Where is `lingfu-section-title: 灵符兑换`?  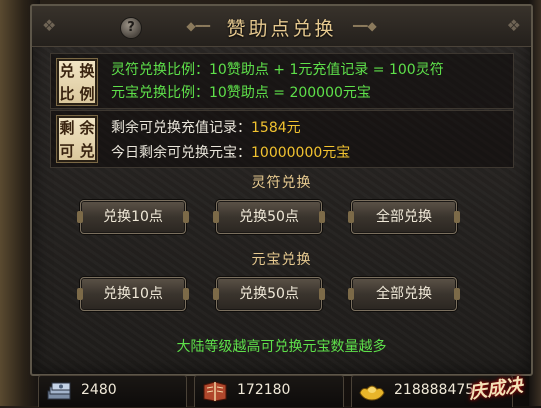 lingfu-section-title: 灵符兑换 is located at coordinates (281, 183).